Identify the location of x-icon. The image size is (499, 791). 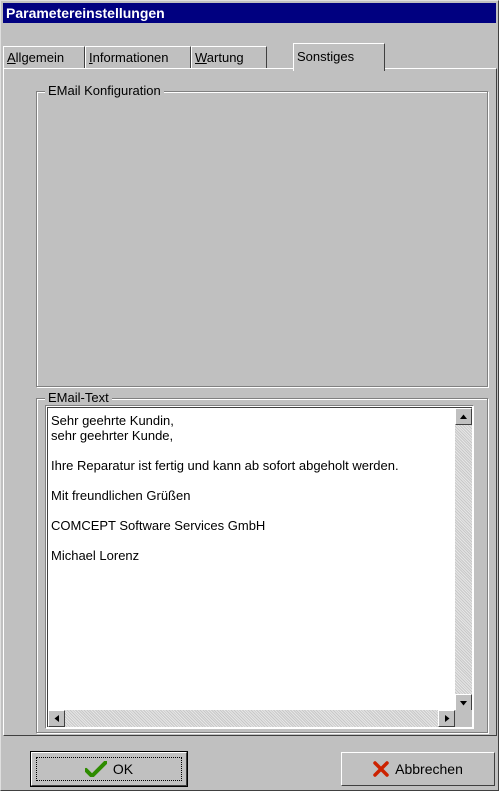
(381, 769).